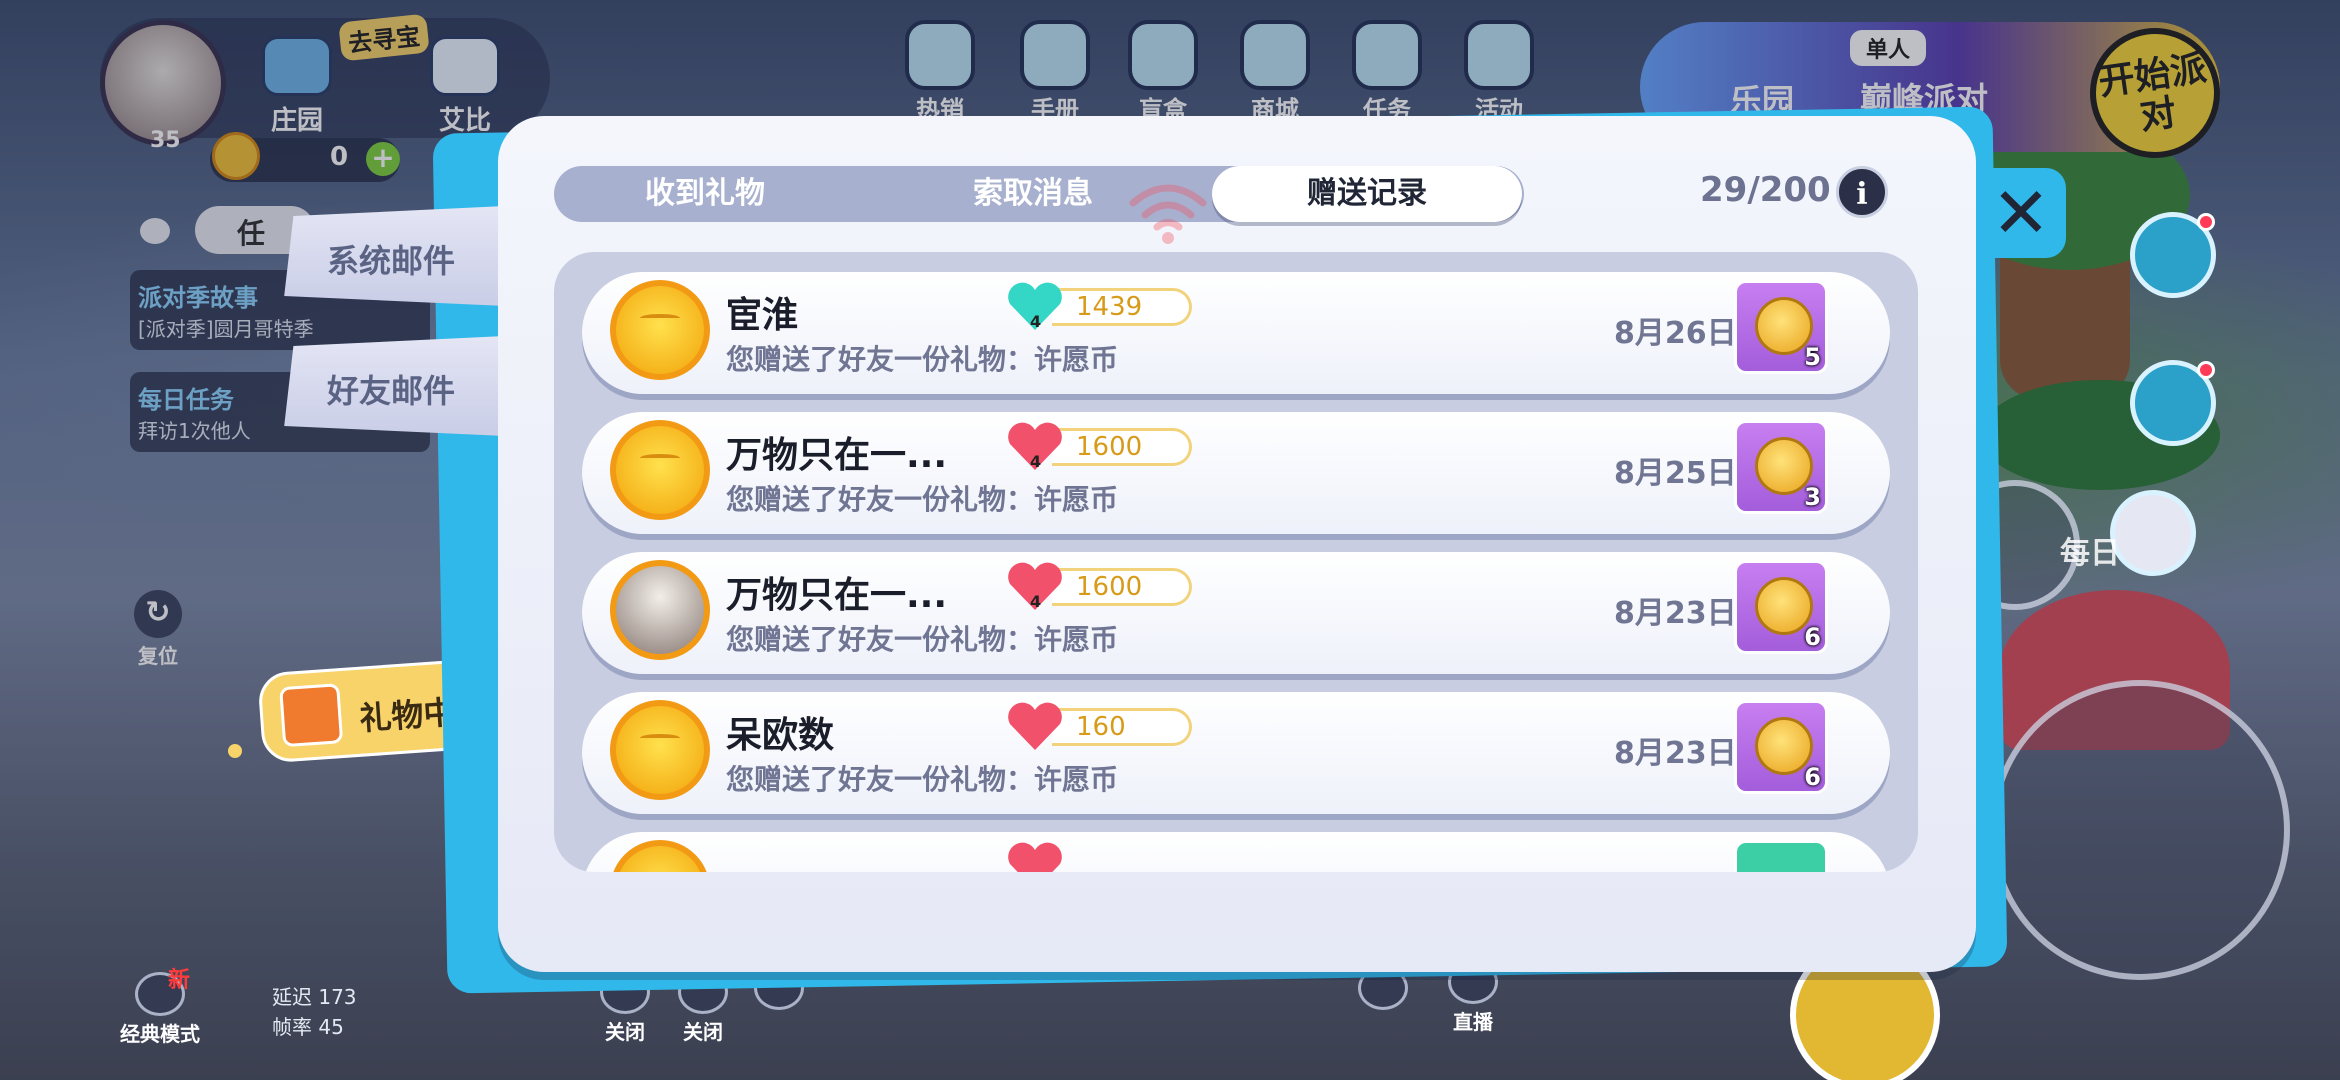 The height and width of the screenshot is (1080, 2340). What do you see at coordinates (1473, 1022) in the screenshot?
I see `live-label: 直播` at bounding box center [1473, 1022].